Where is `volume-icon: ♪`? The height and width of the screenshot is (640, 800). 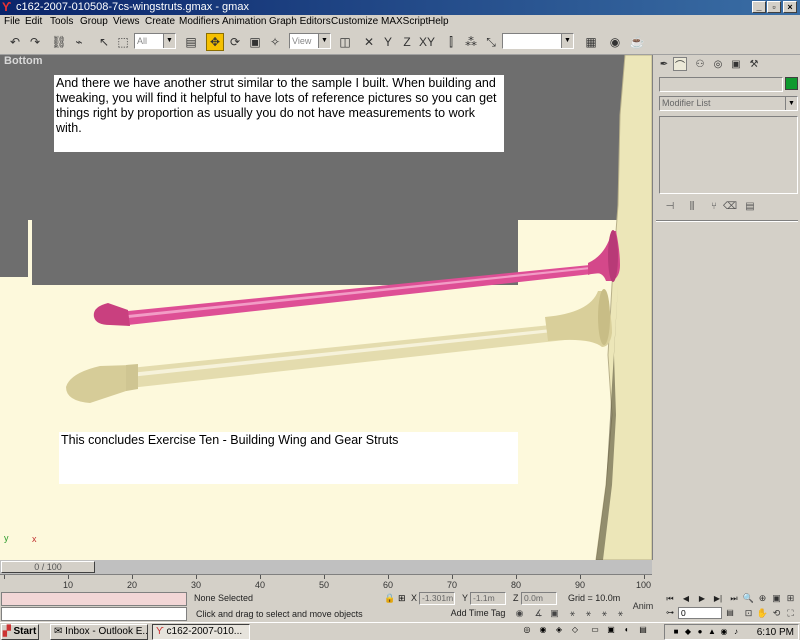
volume-icon: ♪ is located at coordinates (736, 632).